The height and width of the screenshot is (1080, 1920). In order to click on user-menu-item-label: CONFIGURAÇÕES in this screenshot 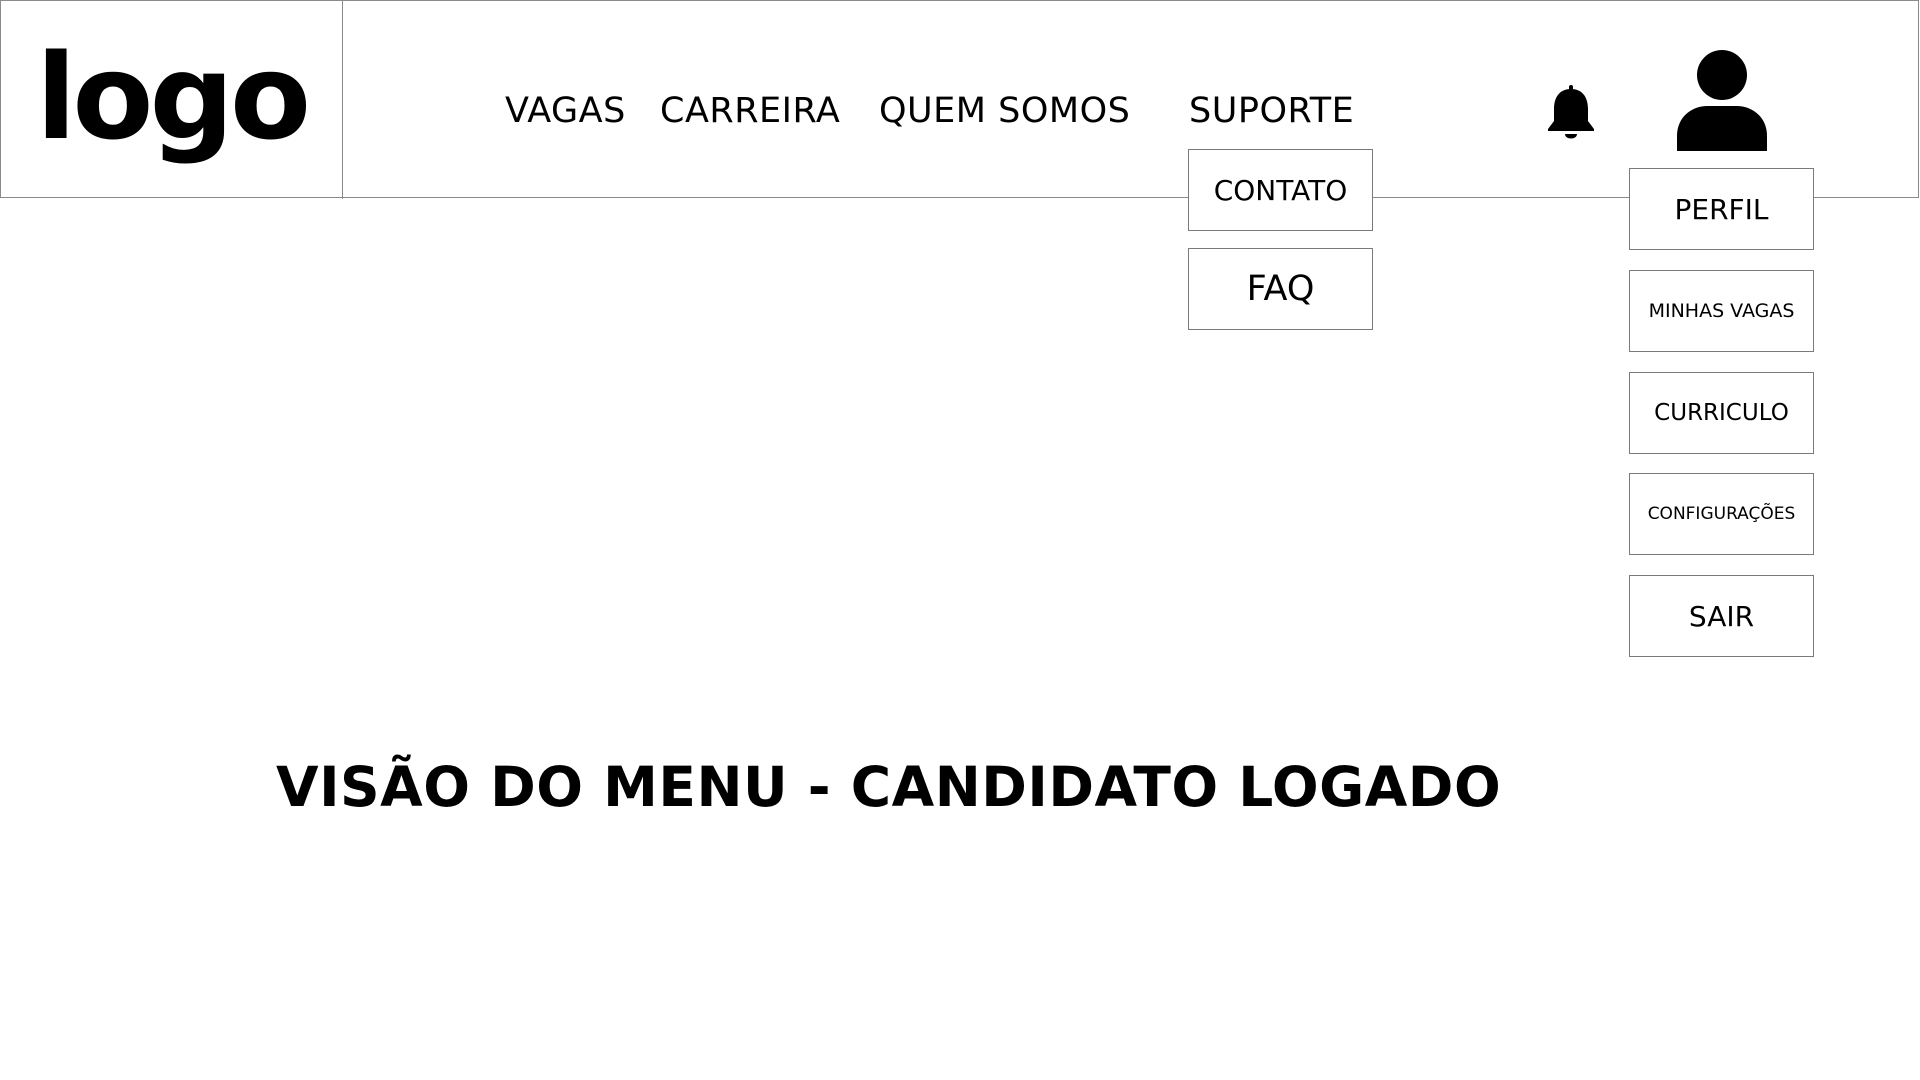, I will do `click(1721, 514)`.